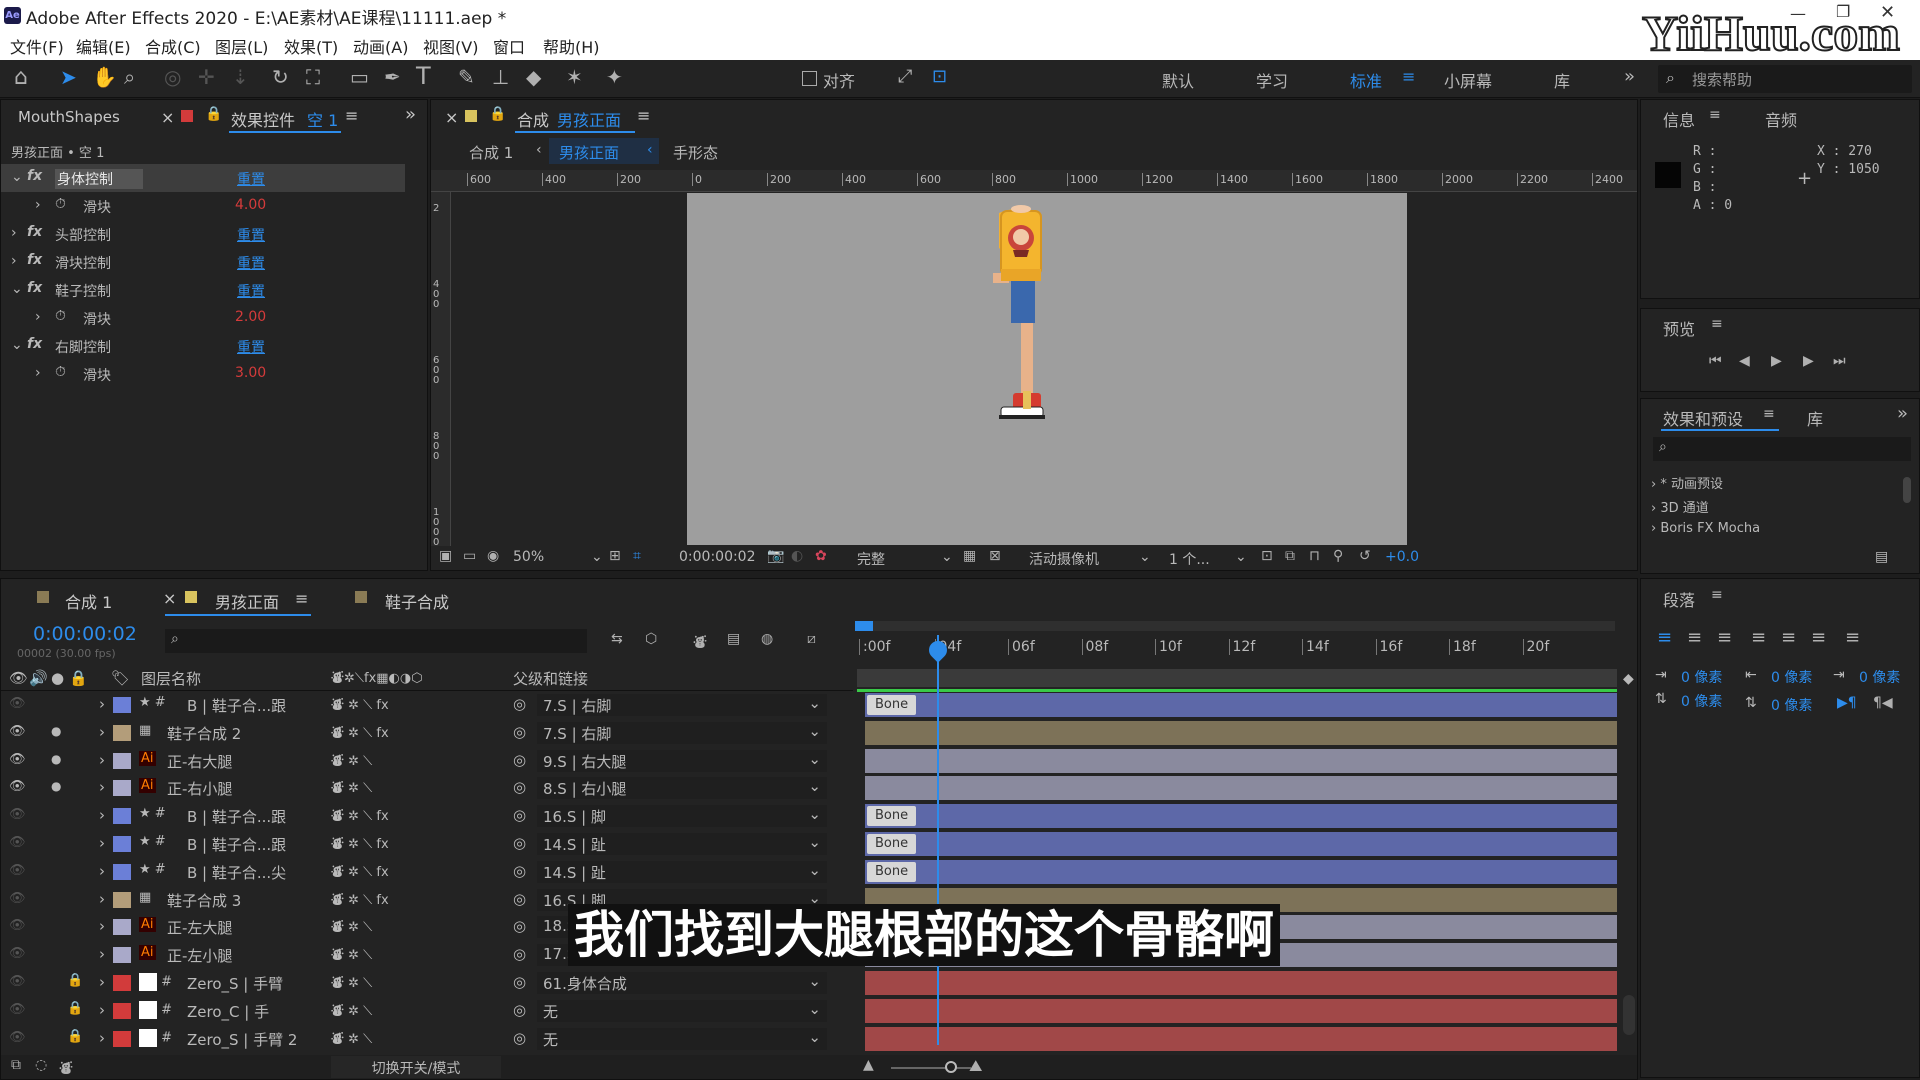 This screenshot has width=1920, height=1080. I want to click on fast-preview-icon: ⊓, so click(1314, 556).